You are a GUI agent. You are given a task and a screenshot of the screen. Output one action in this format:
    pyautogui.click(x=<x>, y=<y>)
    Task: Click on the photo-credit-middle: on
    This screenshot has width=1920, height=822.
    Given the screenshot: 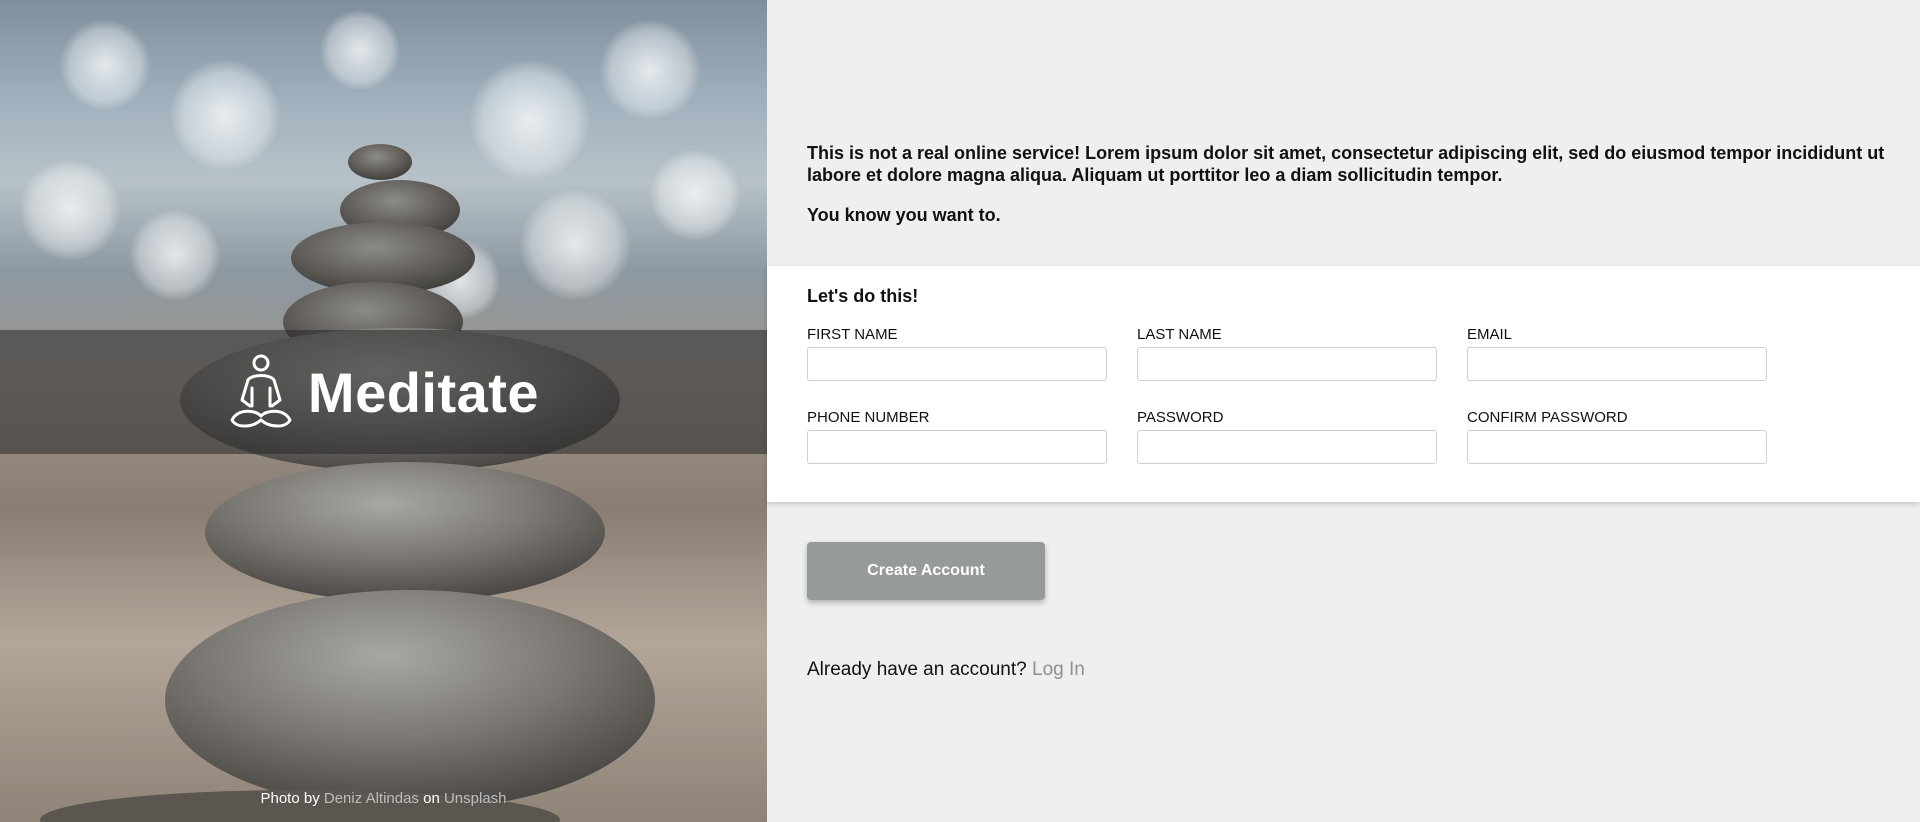 What is the action you would take?
    pyautogui.click(x=431, y=798)
    